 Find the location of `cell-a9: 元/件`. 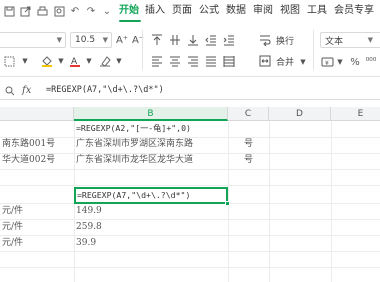

cell-a9: 元/件 is located at coordinates (12, 243).